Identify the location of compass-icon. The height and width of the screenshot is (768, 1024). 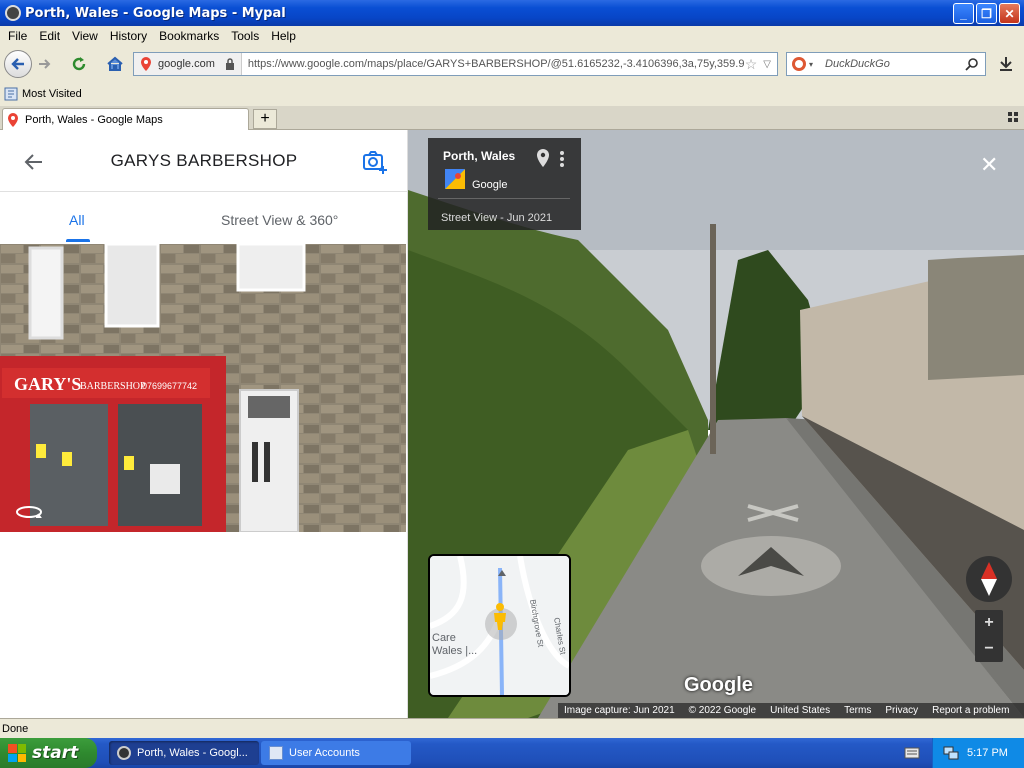
(989, 579).